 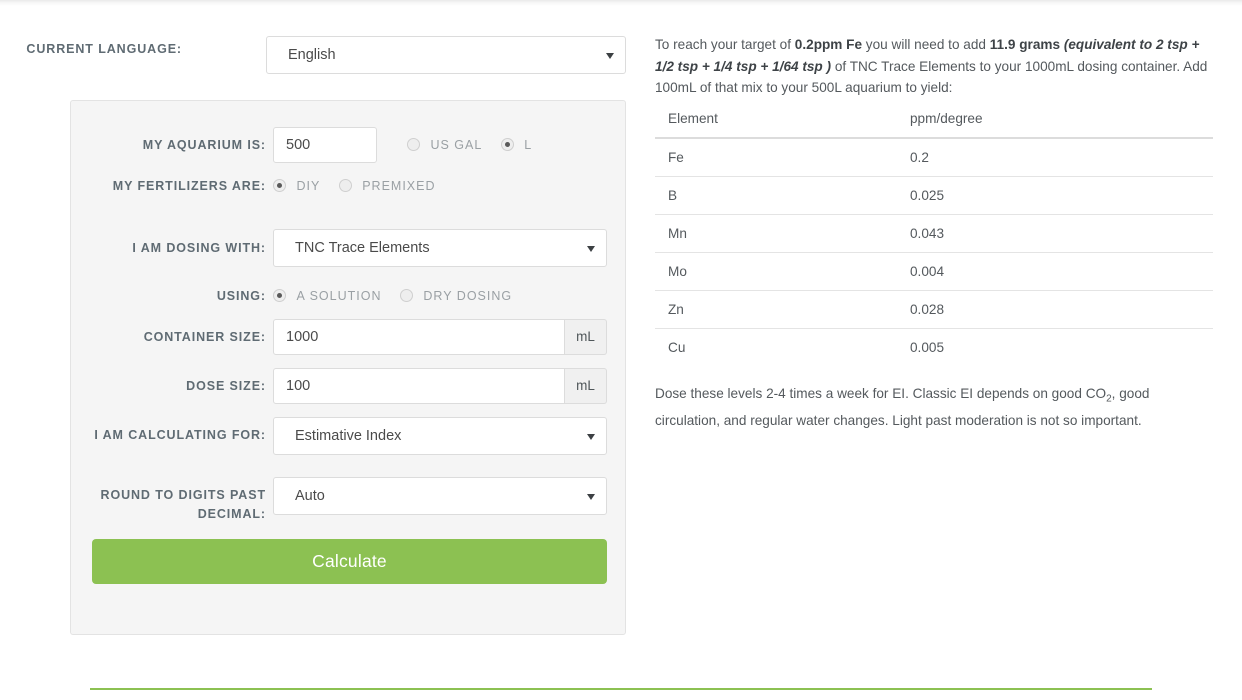 I want to click on container-size-unit: mL, so click(x=586, y=337).